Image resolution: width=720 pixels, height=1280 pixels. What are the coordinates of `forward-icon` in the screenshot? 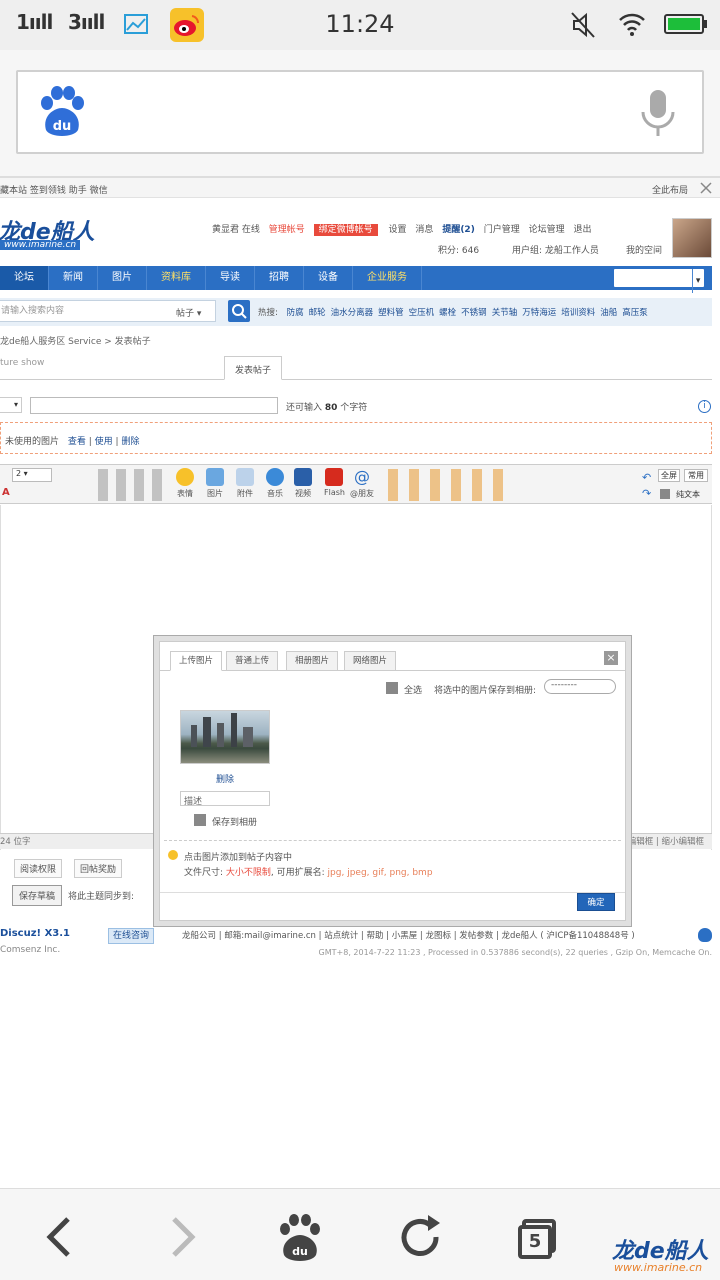 It's located at (182, 1237).